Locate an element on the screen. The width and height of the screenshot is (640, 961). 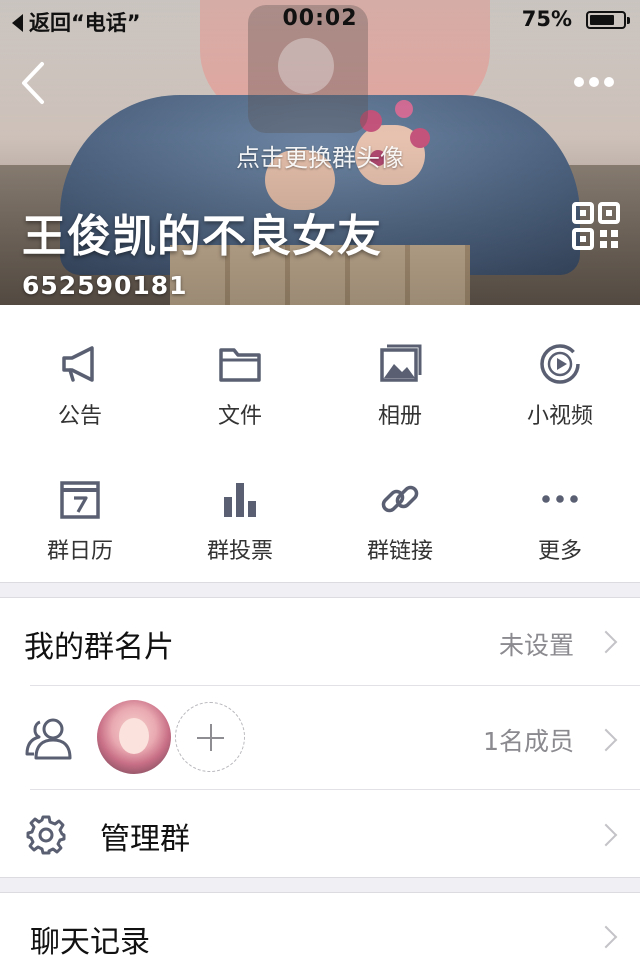
group-card-title: 我的群名片 is located at coordinates (99, 647).